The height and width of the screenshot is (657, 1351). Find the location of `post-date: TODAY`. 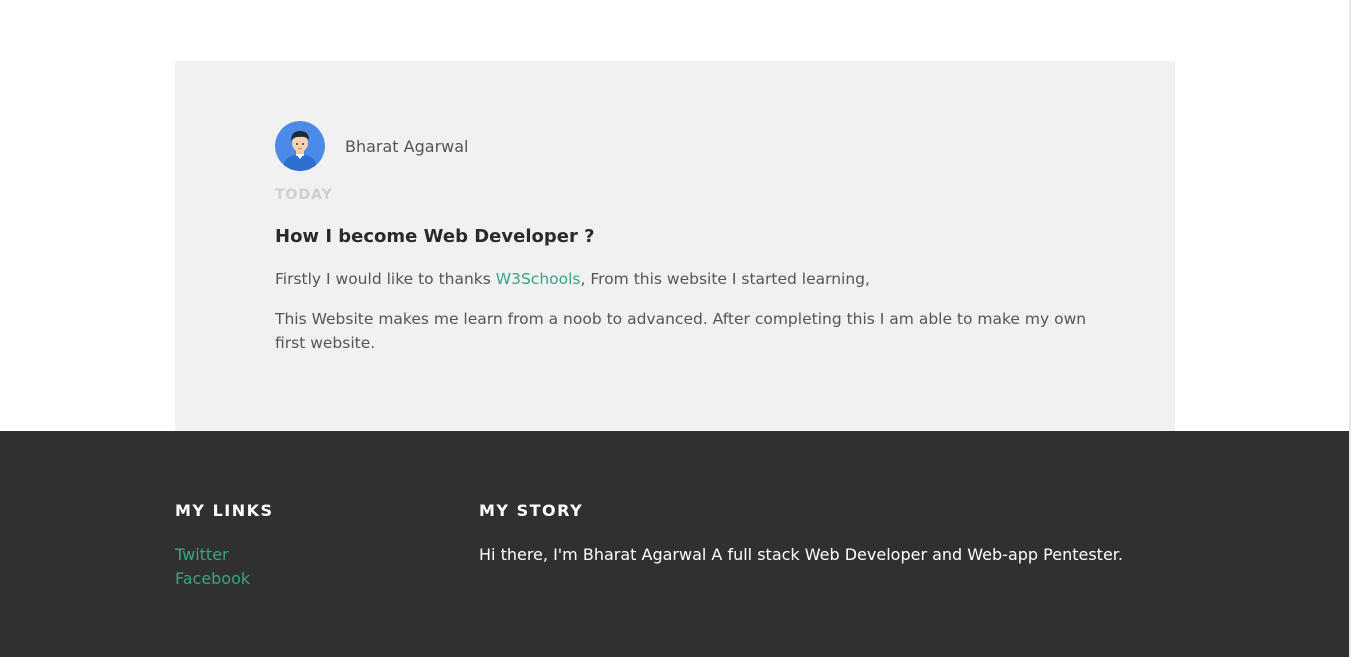

post-date: TODAY is located at coordinates (304, 195).